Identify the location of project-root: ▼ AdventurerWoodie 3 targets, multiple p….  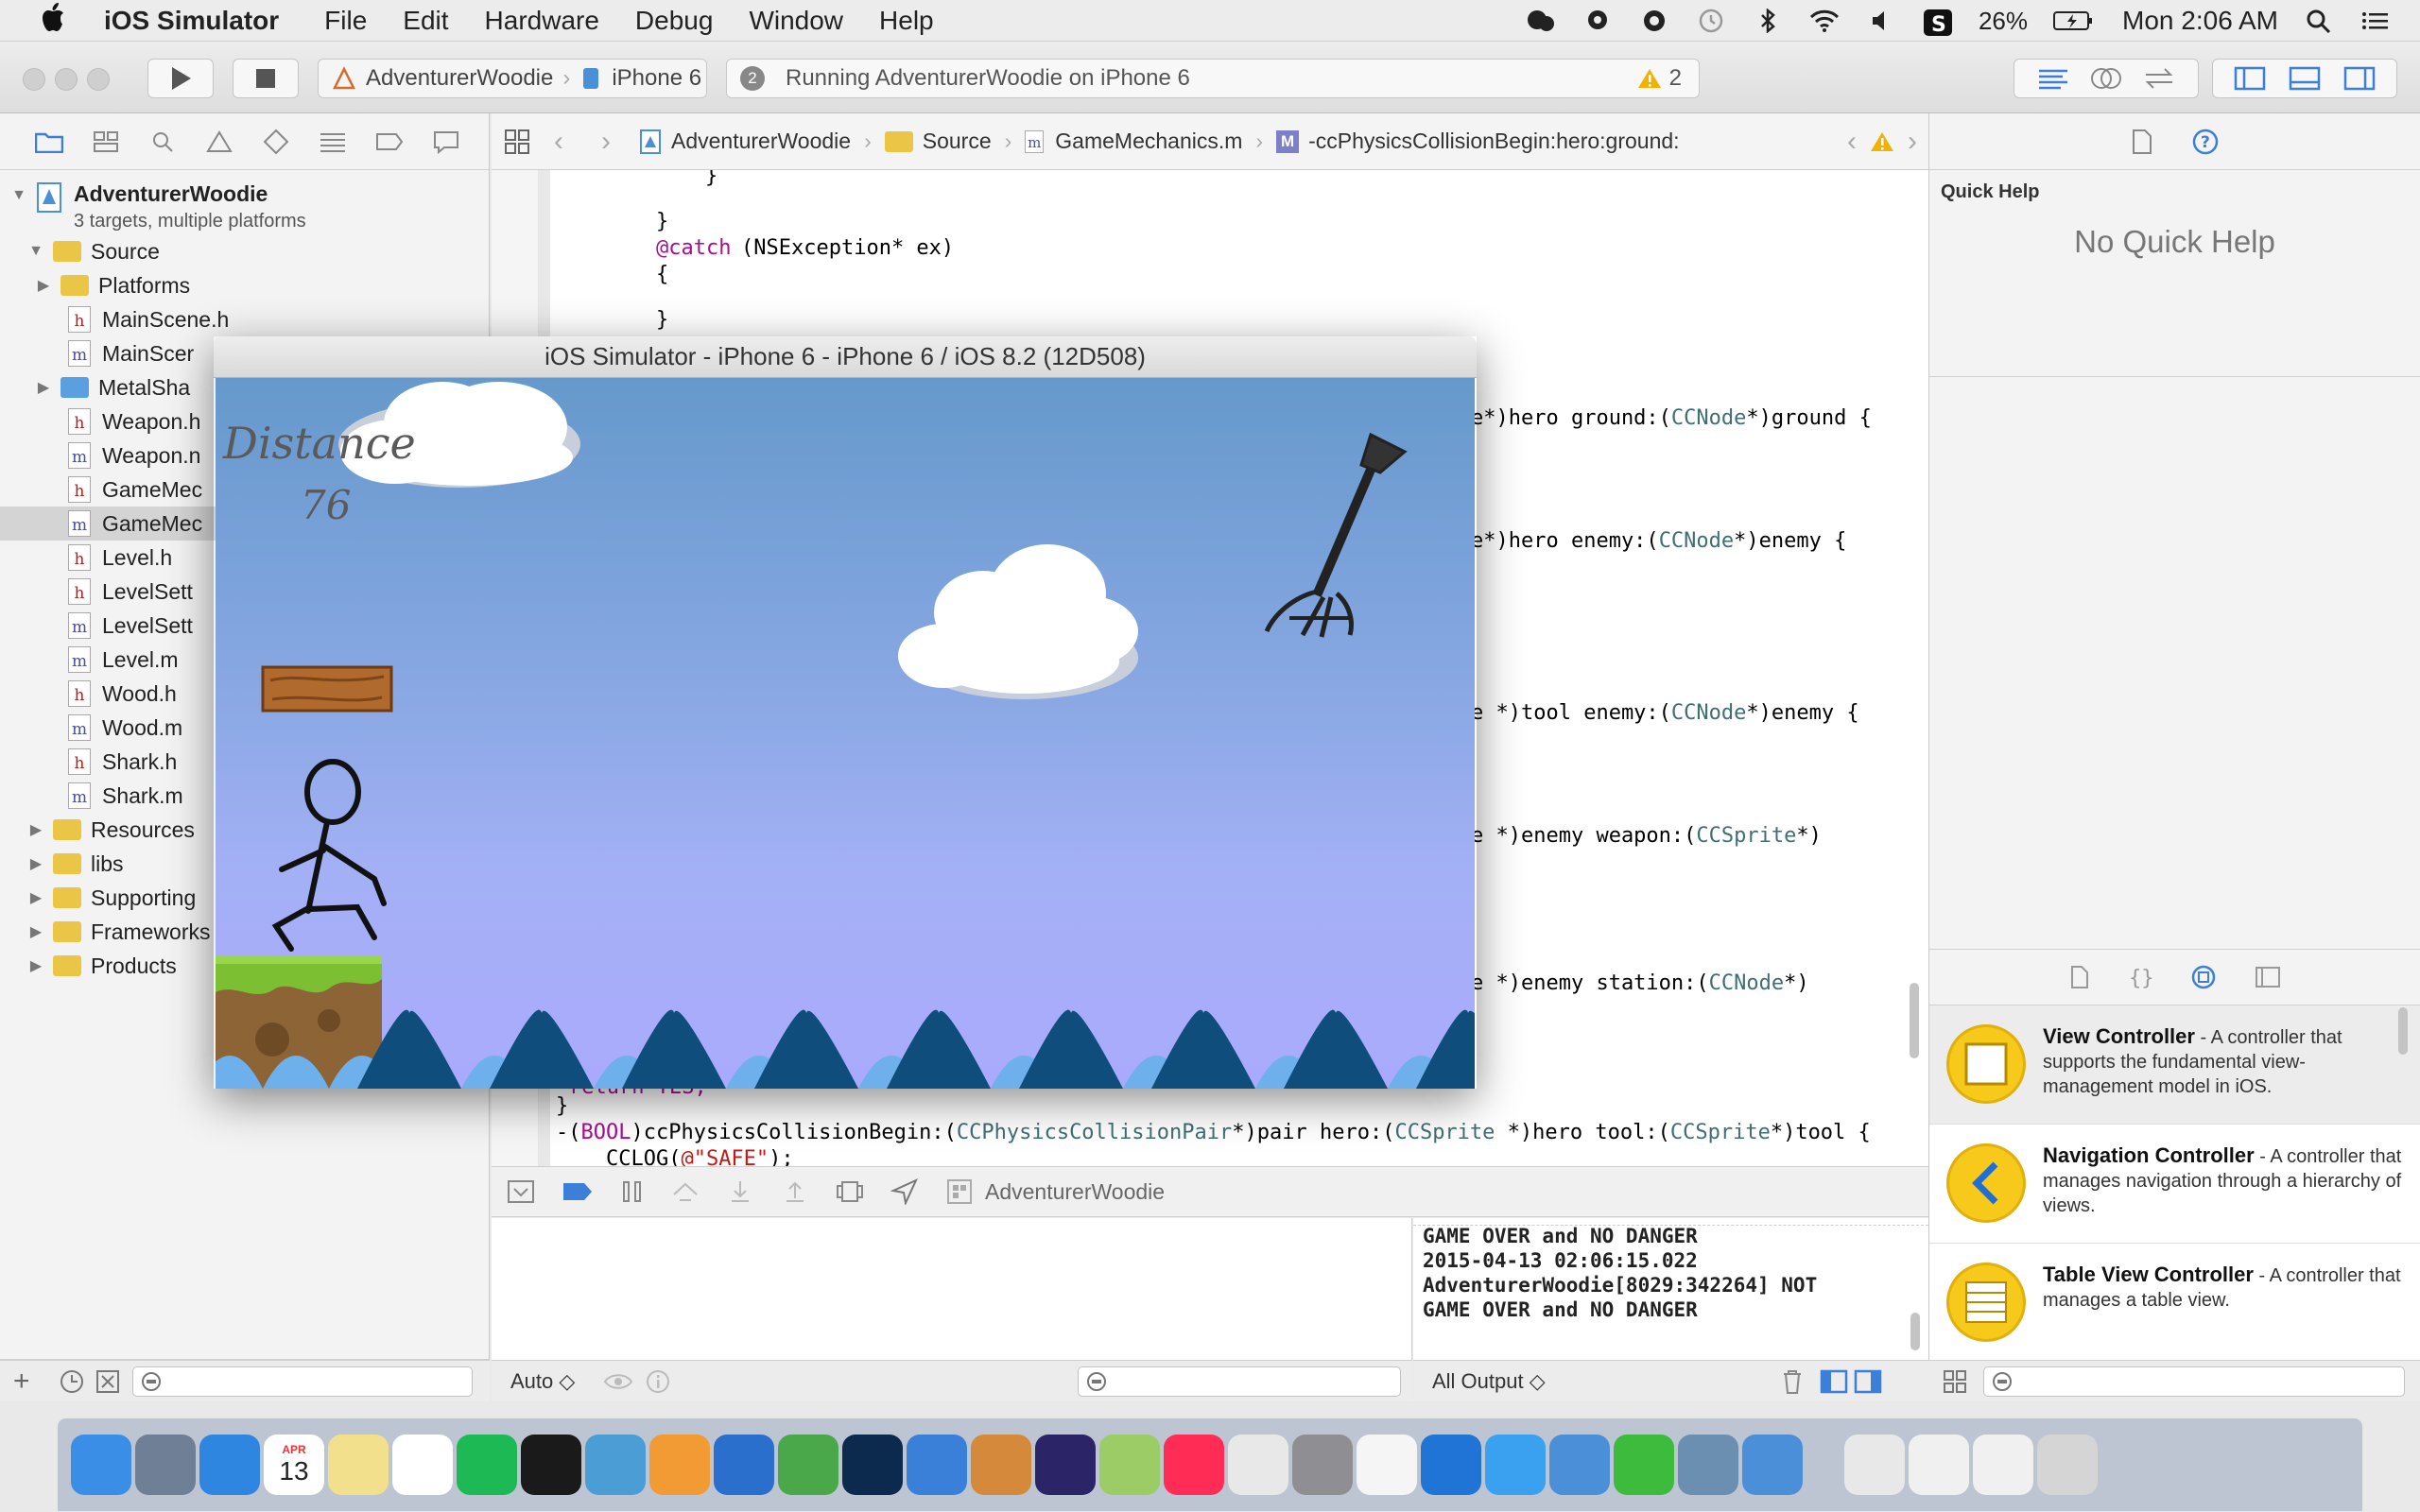
(245, 206).